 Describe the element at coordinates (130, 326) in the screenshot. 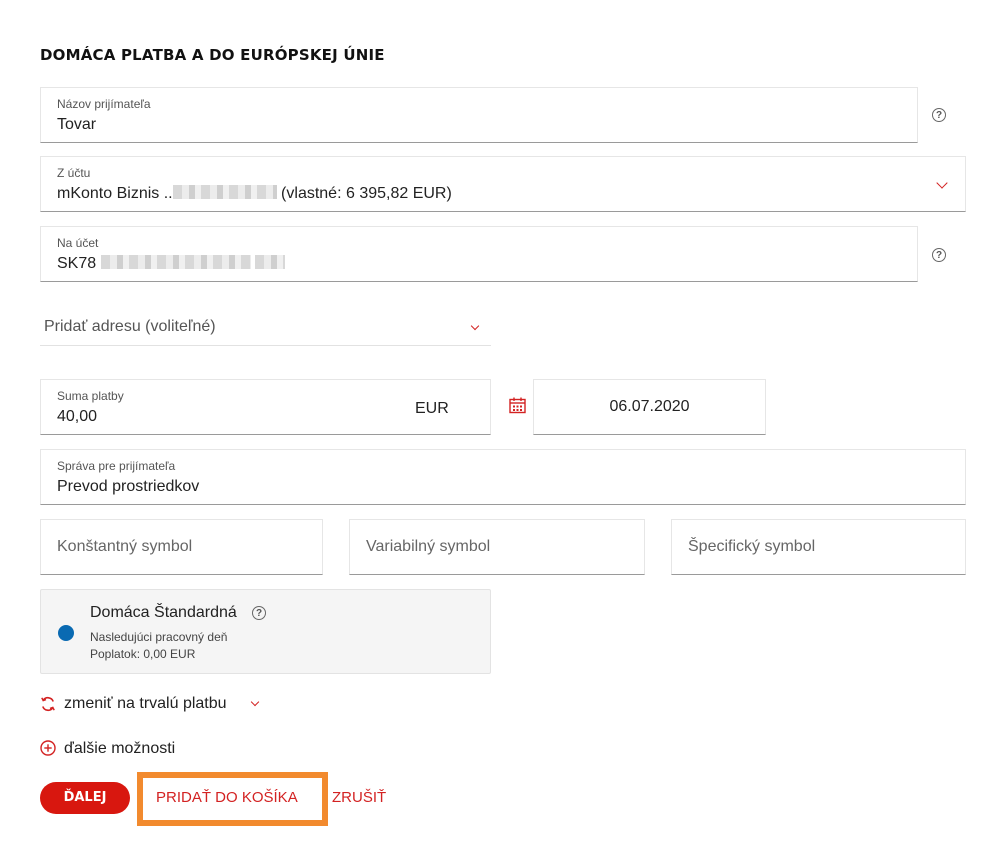

I see `address-placeholder: Pridať adresu (voliteľné)` at that location.